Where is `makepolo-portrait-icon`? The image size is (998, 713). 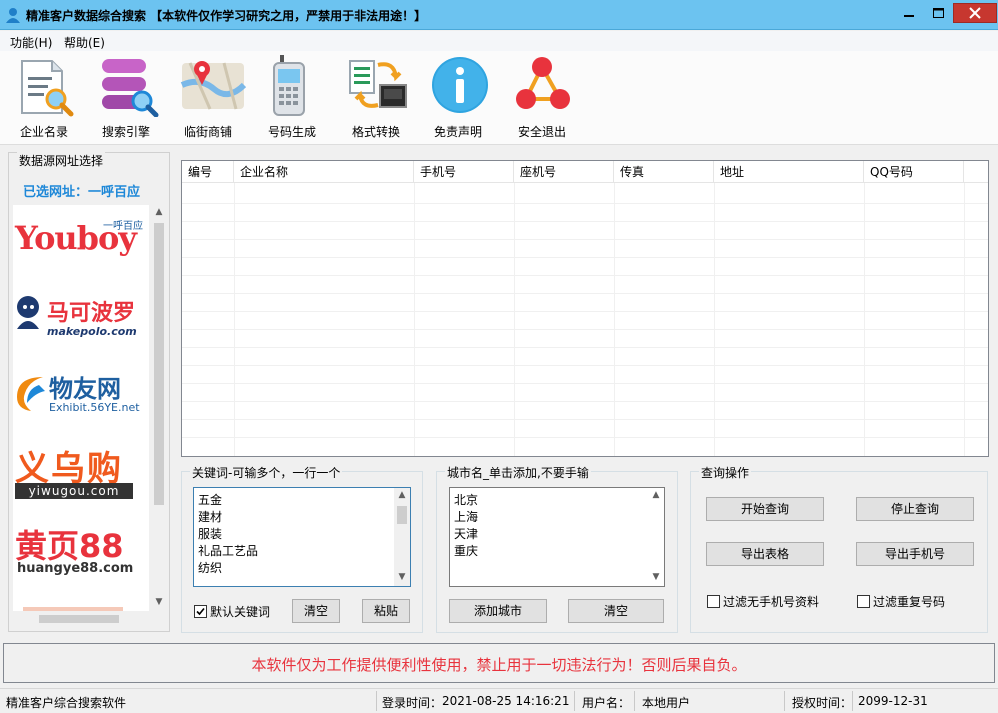 makepolo-portrait-icon is located at coordinates (28, 312).